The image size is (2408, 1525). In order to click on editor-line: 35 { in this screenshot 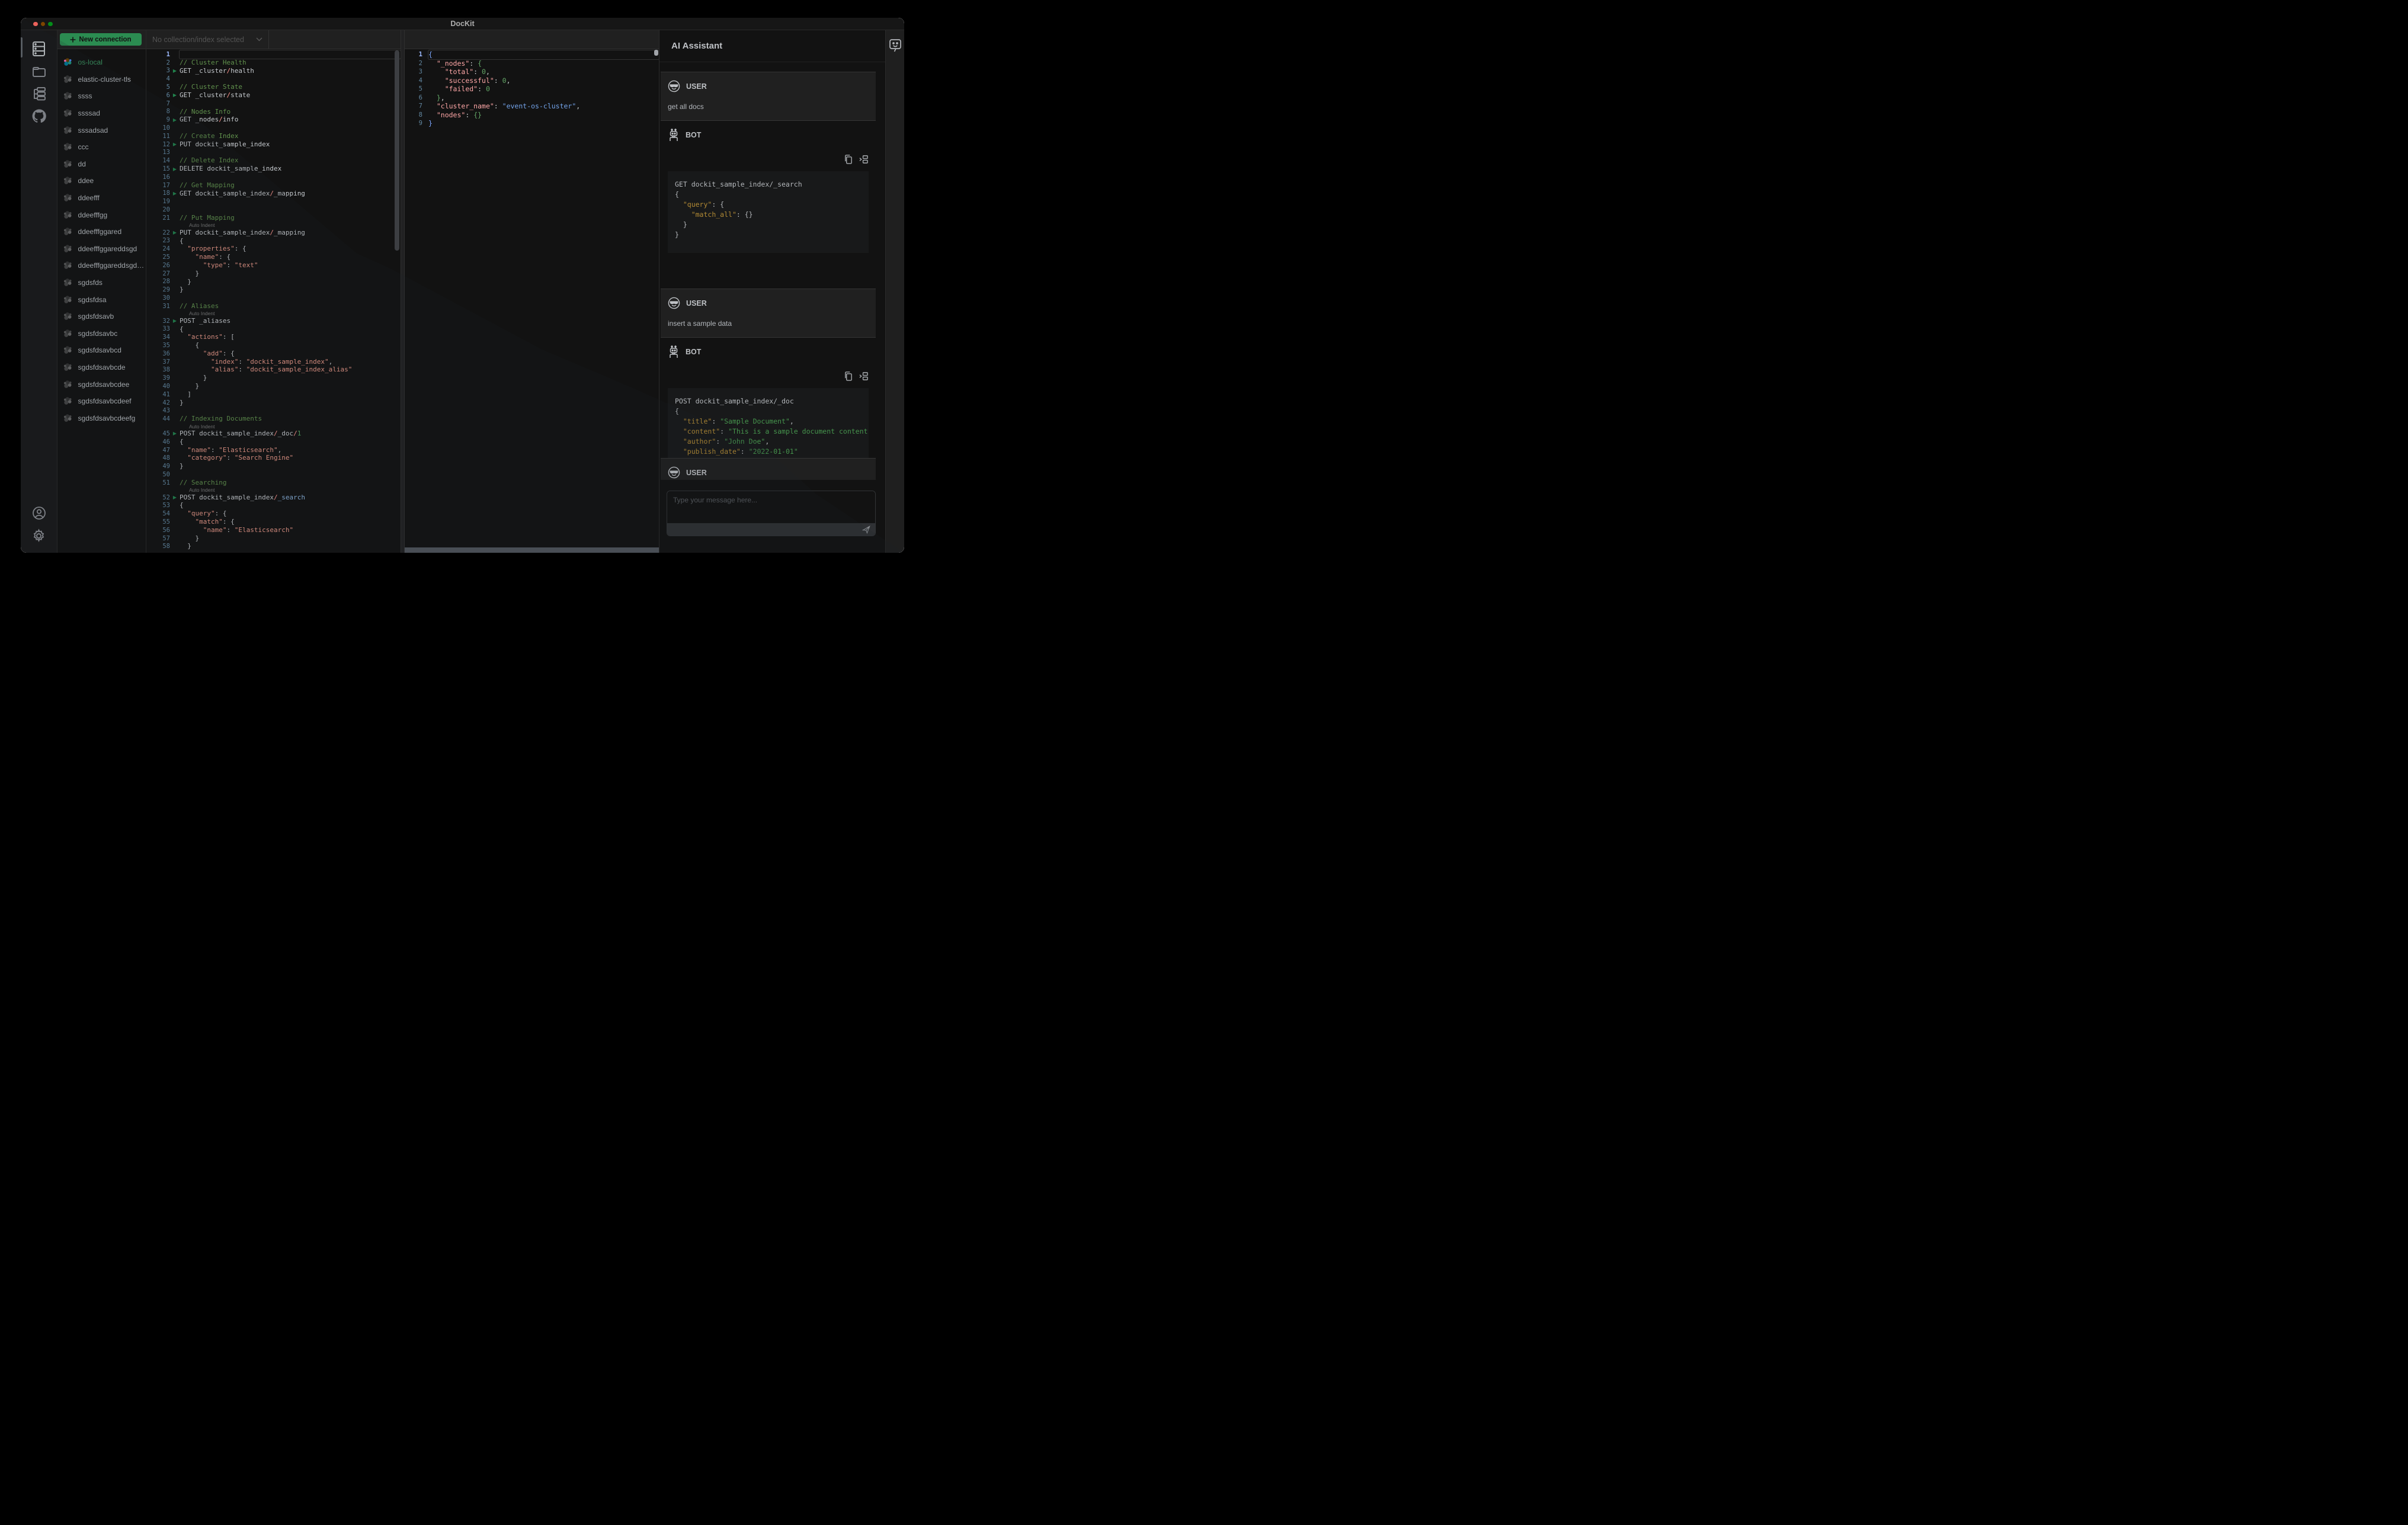, I will do `click(273, 345)`.